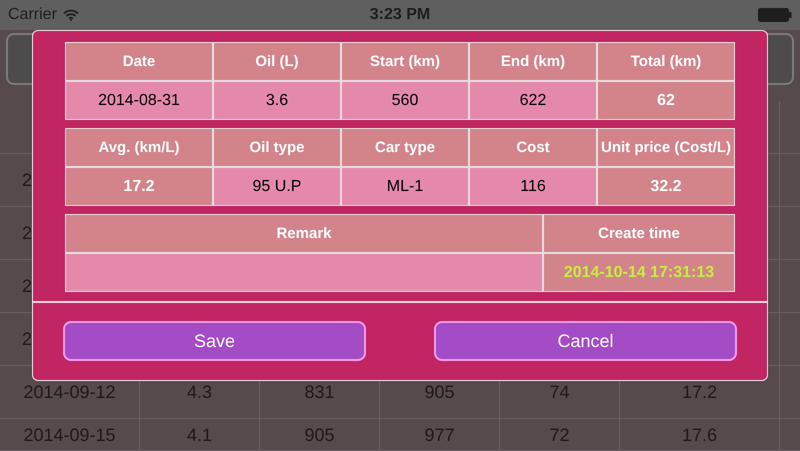 The width and height of the screenshot is (800, 451). I want to click on column-header: Cost, so click(533, 147).